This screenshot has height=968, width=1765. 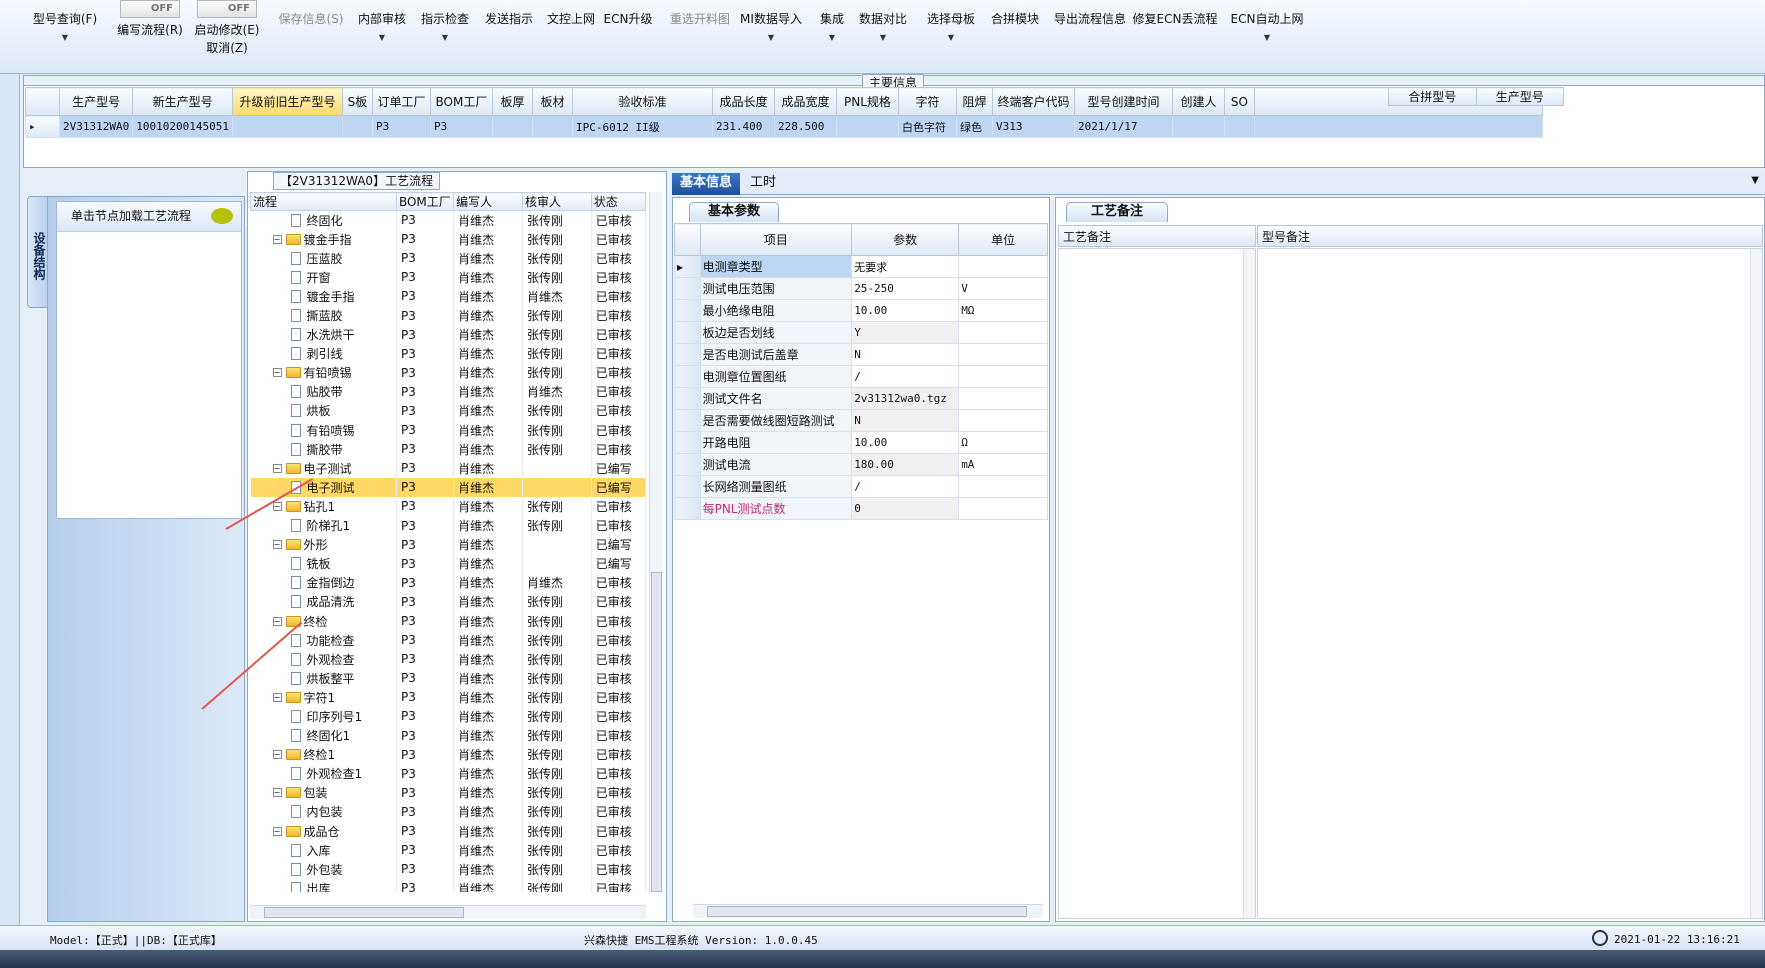 What do you see at coordinates (571, 37) in the screenshot?
I see `toolbar-button-7: 文控上网` at bounding box center [571, 37].